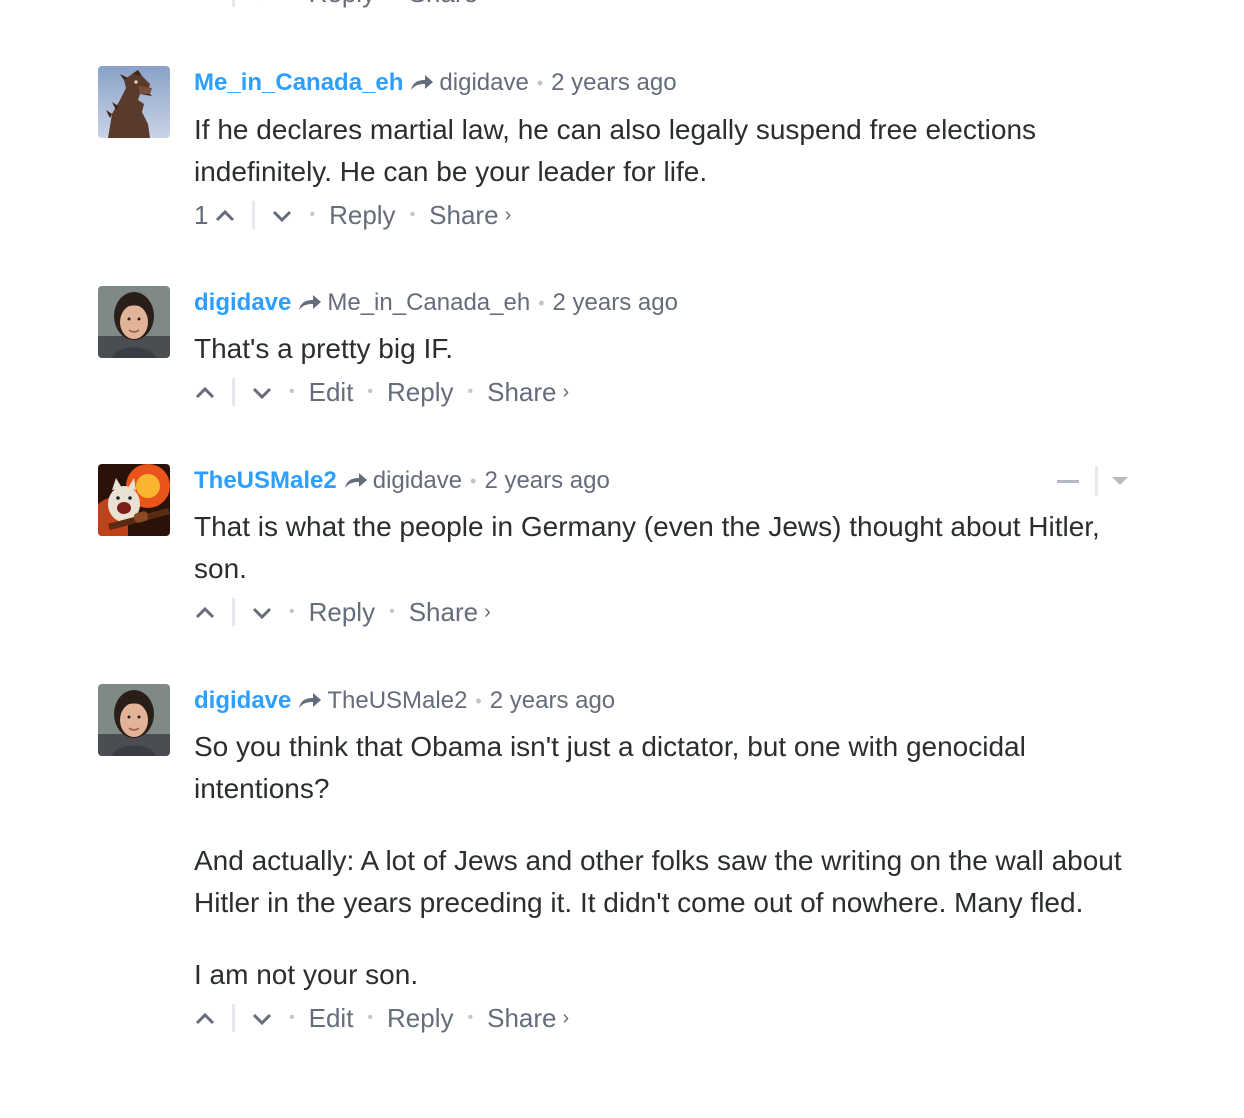  I want to click on cat-guitar-avatar-icon, so click(134, 500).